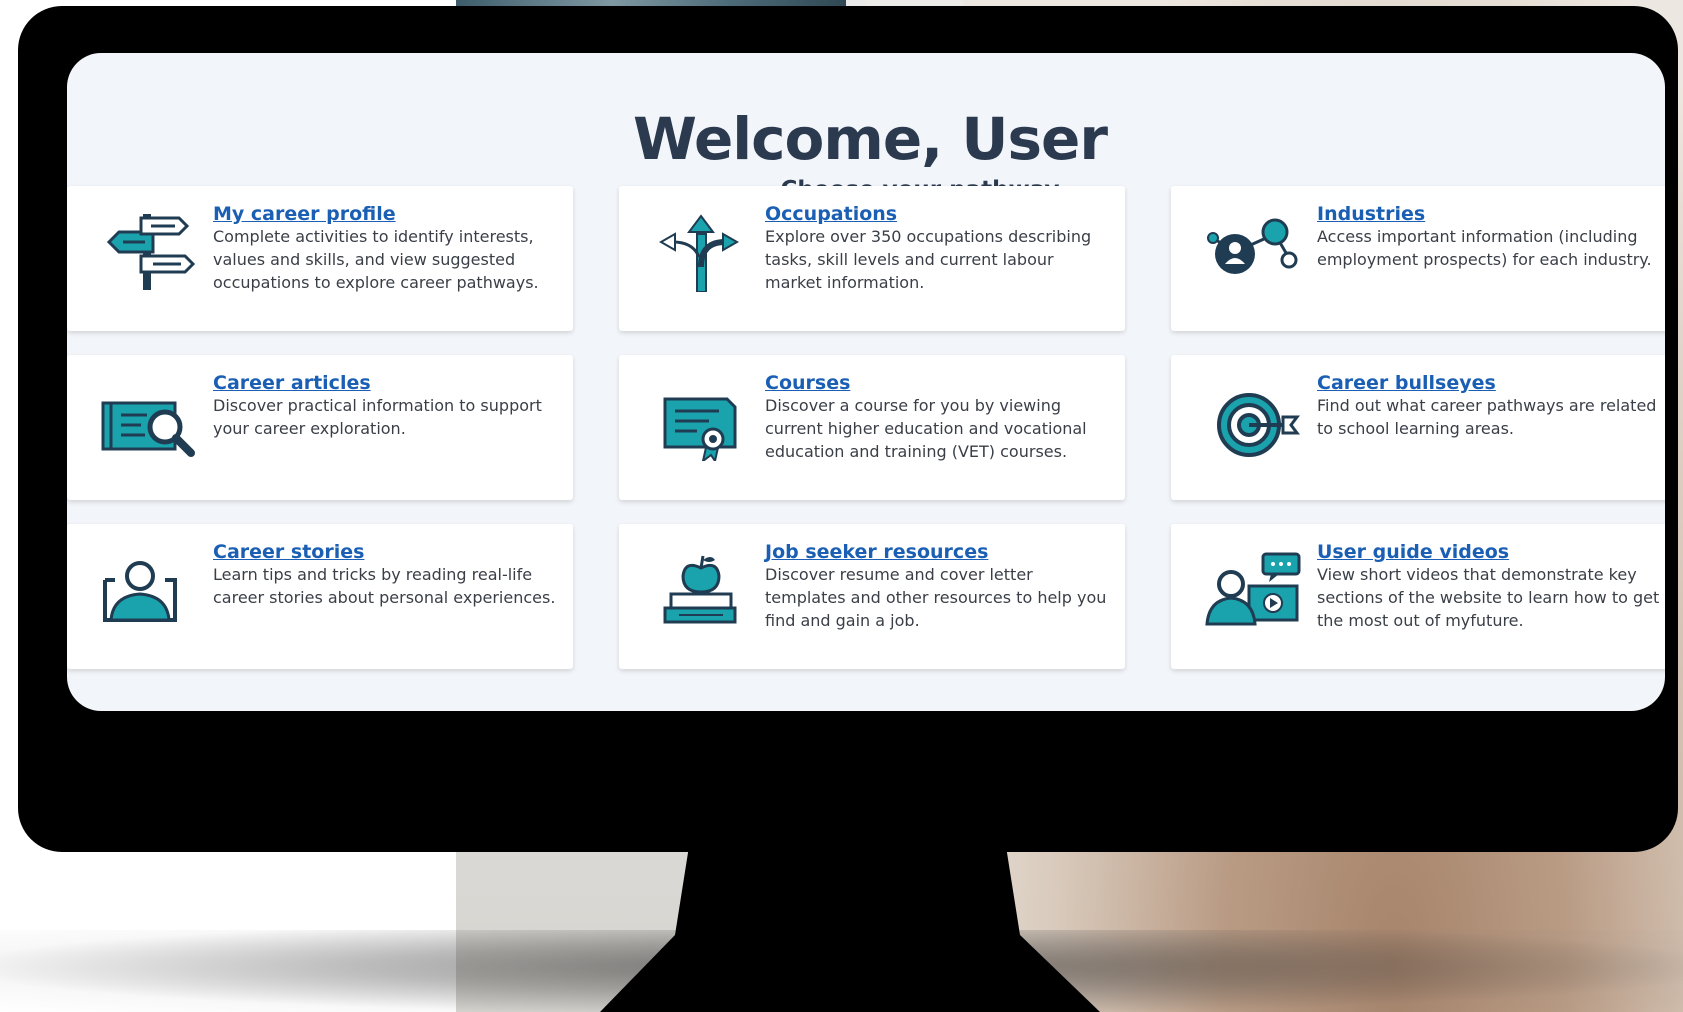 The width and height of the screenshot is (1683, 1012). Describe the element at coordinates (388, 214) in the screenshot. I see `card-title-link: My career profile` at that location.